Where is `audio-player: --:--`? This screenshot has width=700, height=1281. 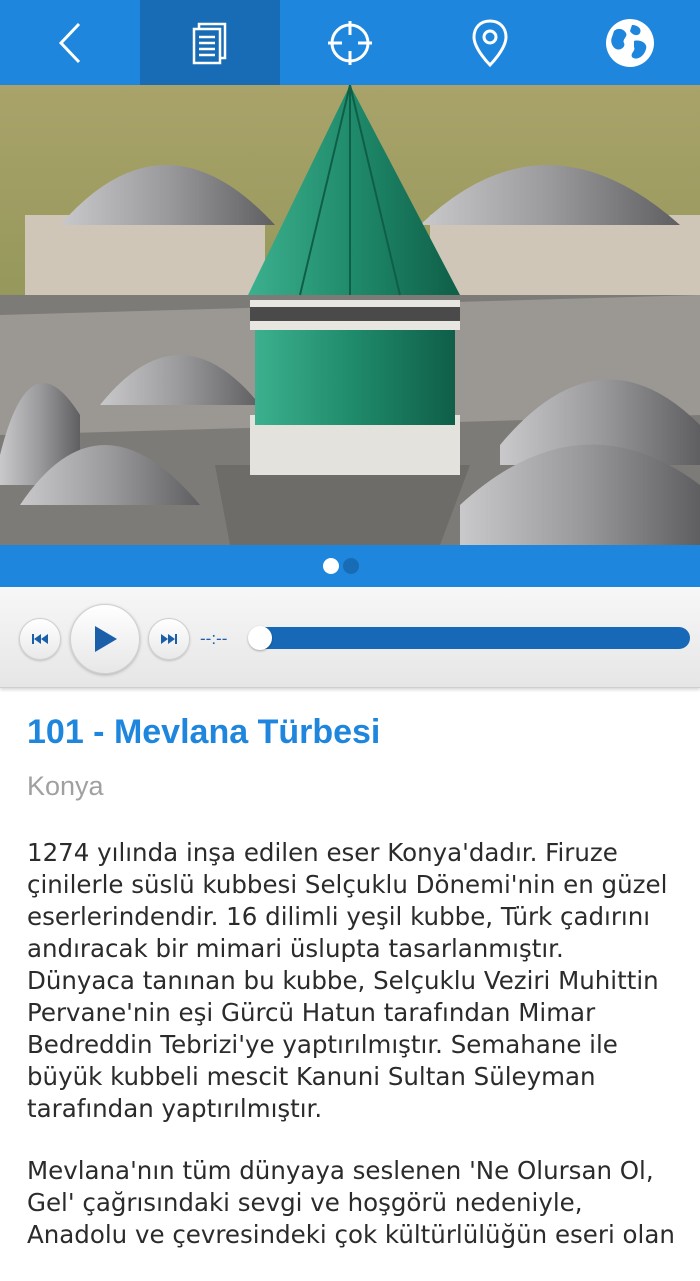
audio-player: --:-- is located at coordinates (350, 637).